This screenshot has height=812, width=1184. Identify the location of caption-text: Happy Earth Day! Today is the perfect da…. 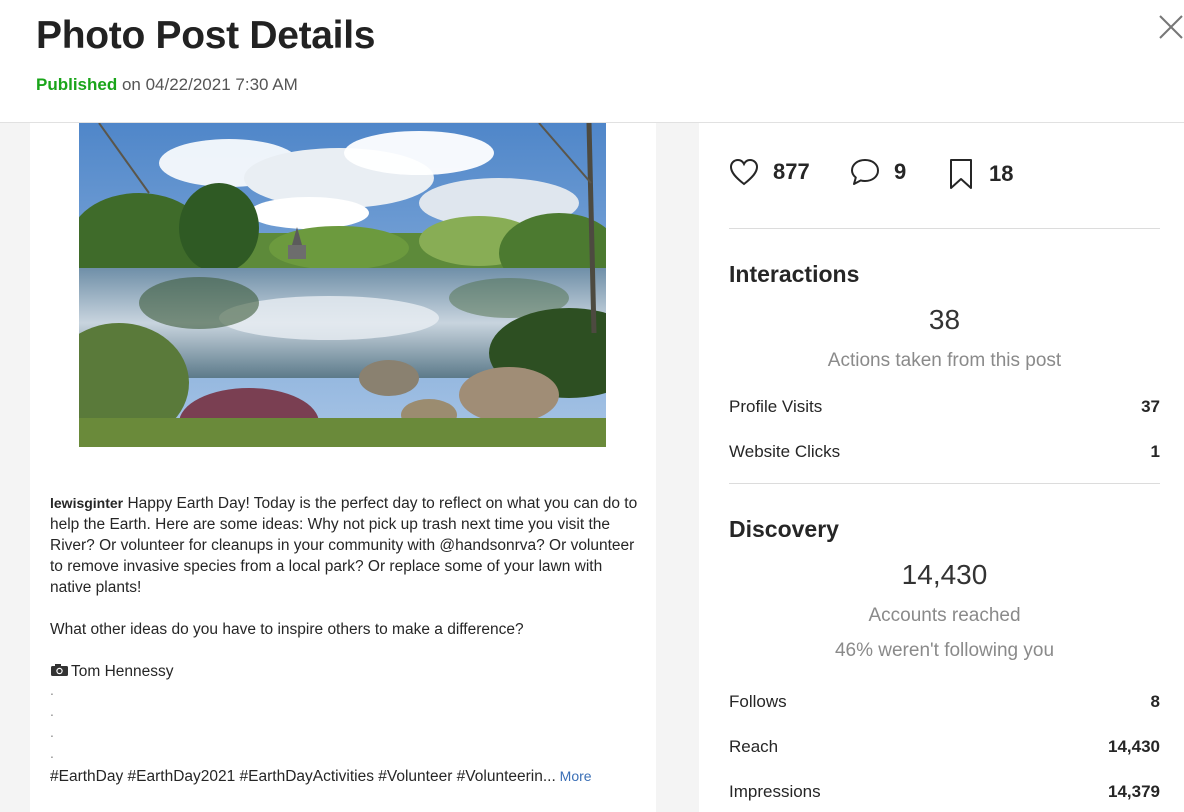
(344, 545).